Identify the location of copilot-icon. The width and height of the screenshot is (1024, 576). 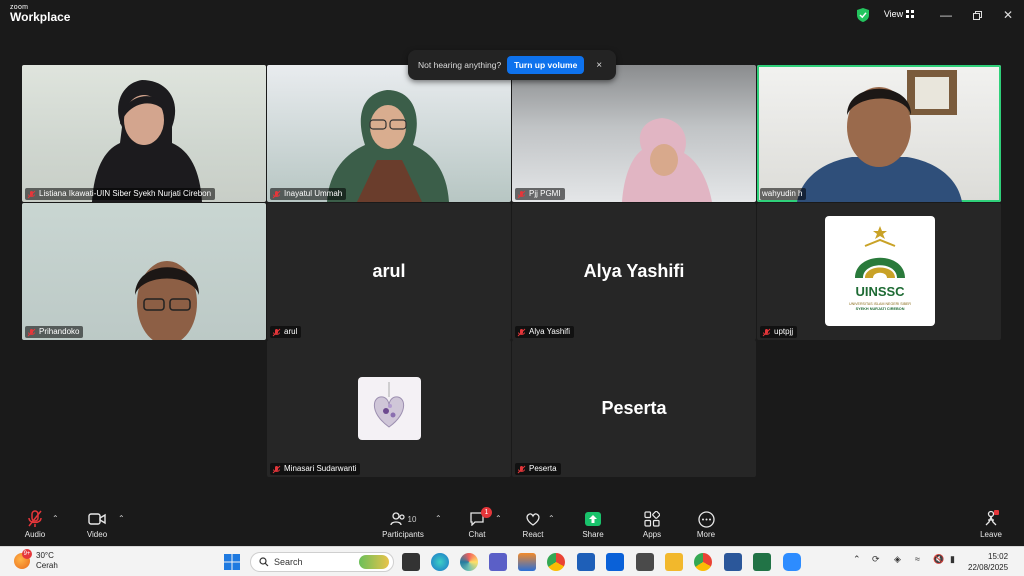
(469, 562).